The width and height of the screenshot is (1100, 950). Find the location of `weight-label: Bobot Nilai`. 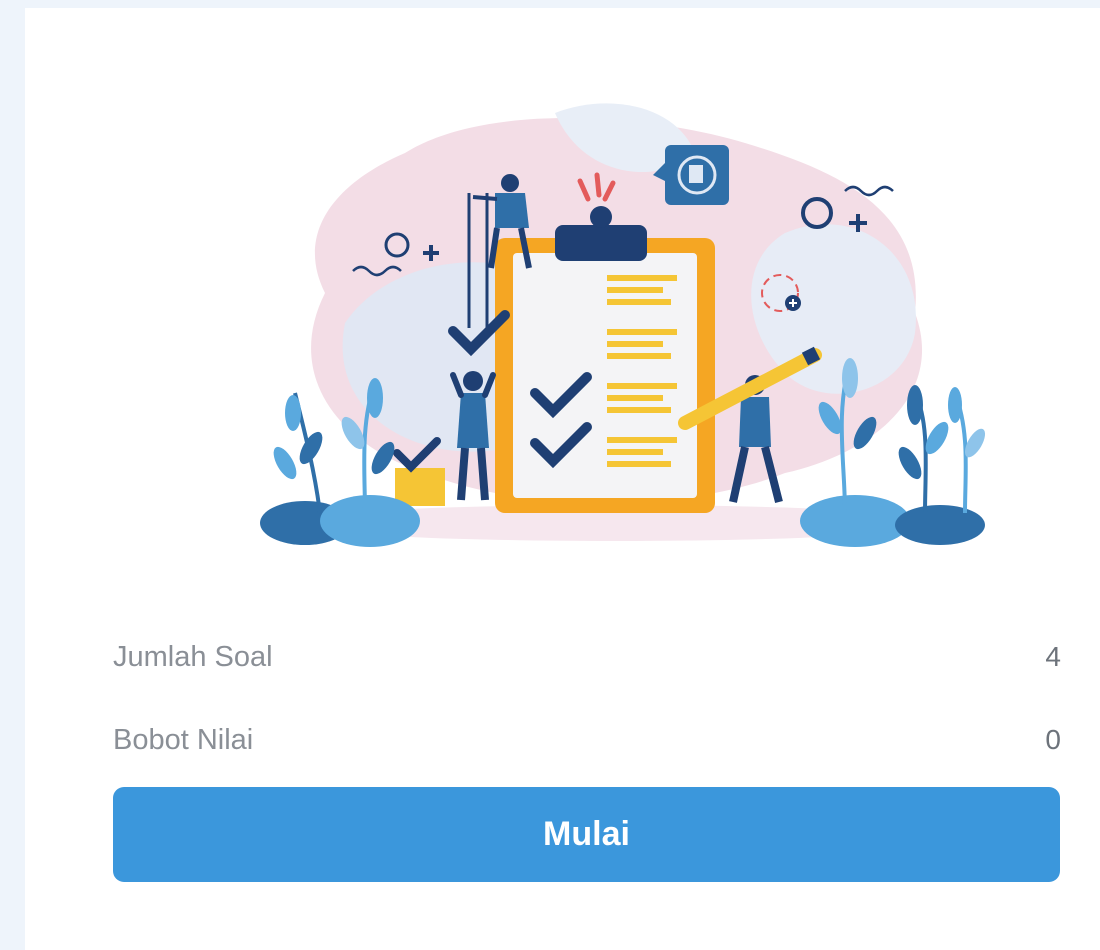

weight-label: Bobot Nilai is located at coordinates (183, 739).